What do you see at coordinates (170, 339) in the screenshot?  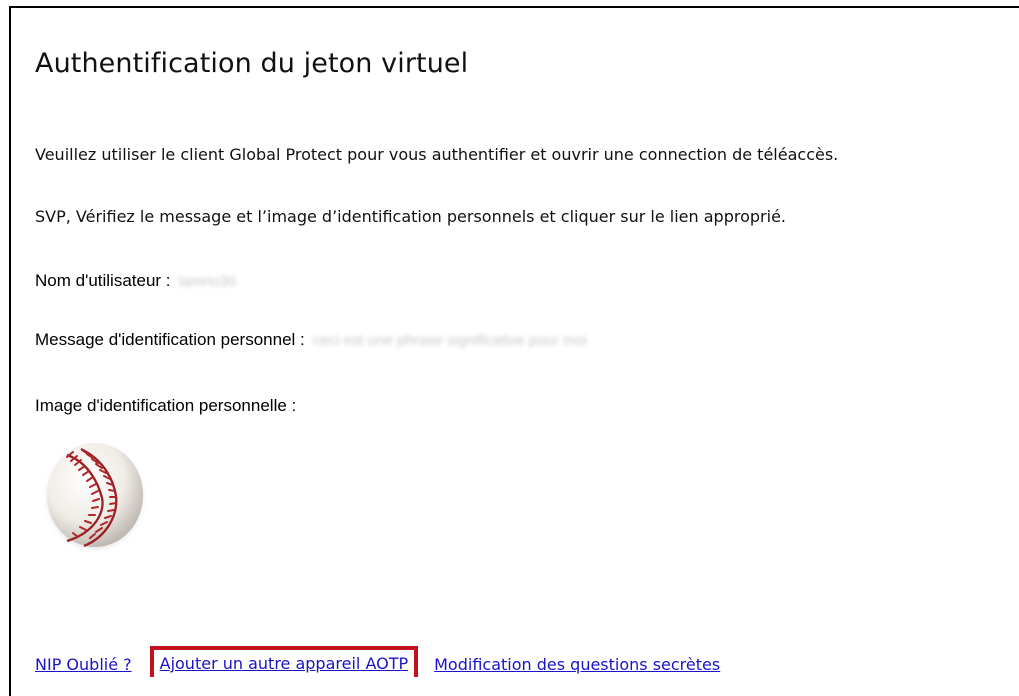 I see `personal-message-label: Message d'identification personnel :` at bounding box center [170, 339].